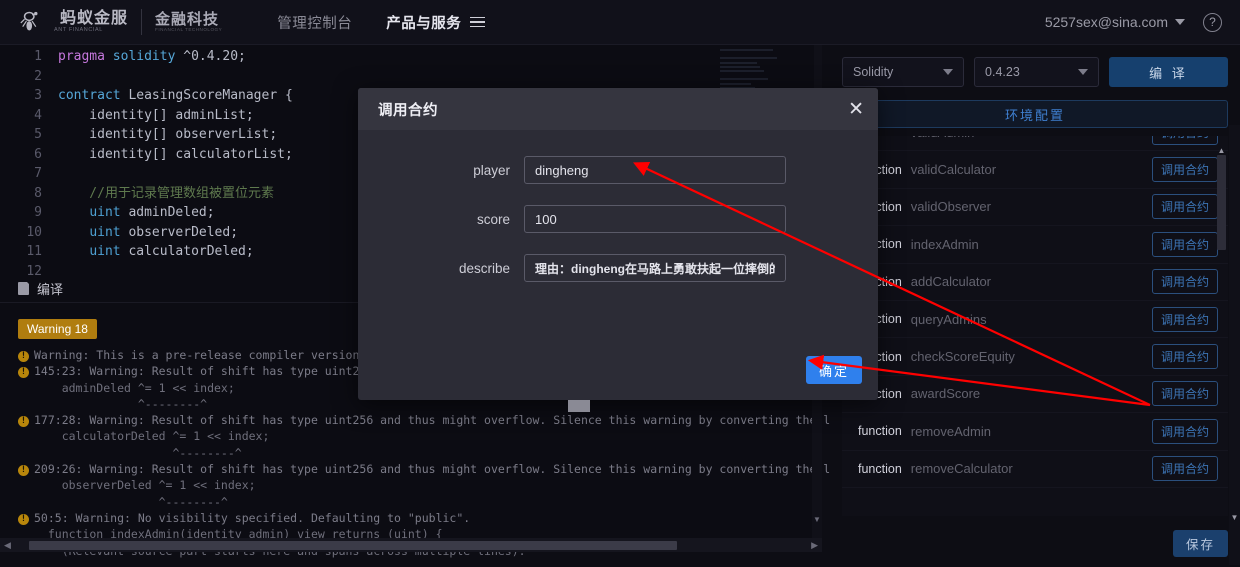 This screenshot has height=567, width=1240. Describe the element at coordinates (1221, 202) in the screenshot. I see `function-list-scroll-thumb` at that location.